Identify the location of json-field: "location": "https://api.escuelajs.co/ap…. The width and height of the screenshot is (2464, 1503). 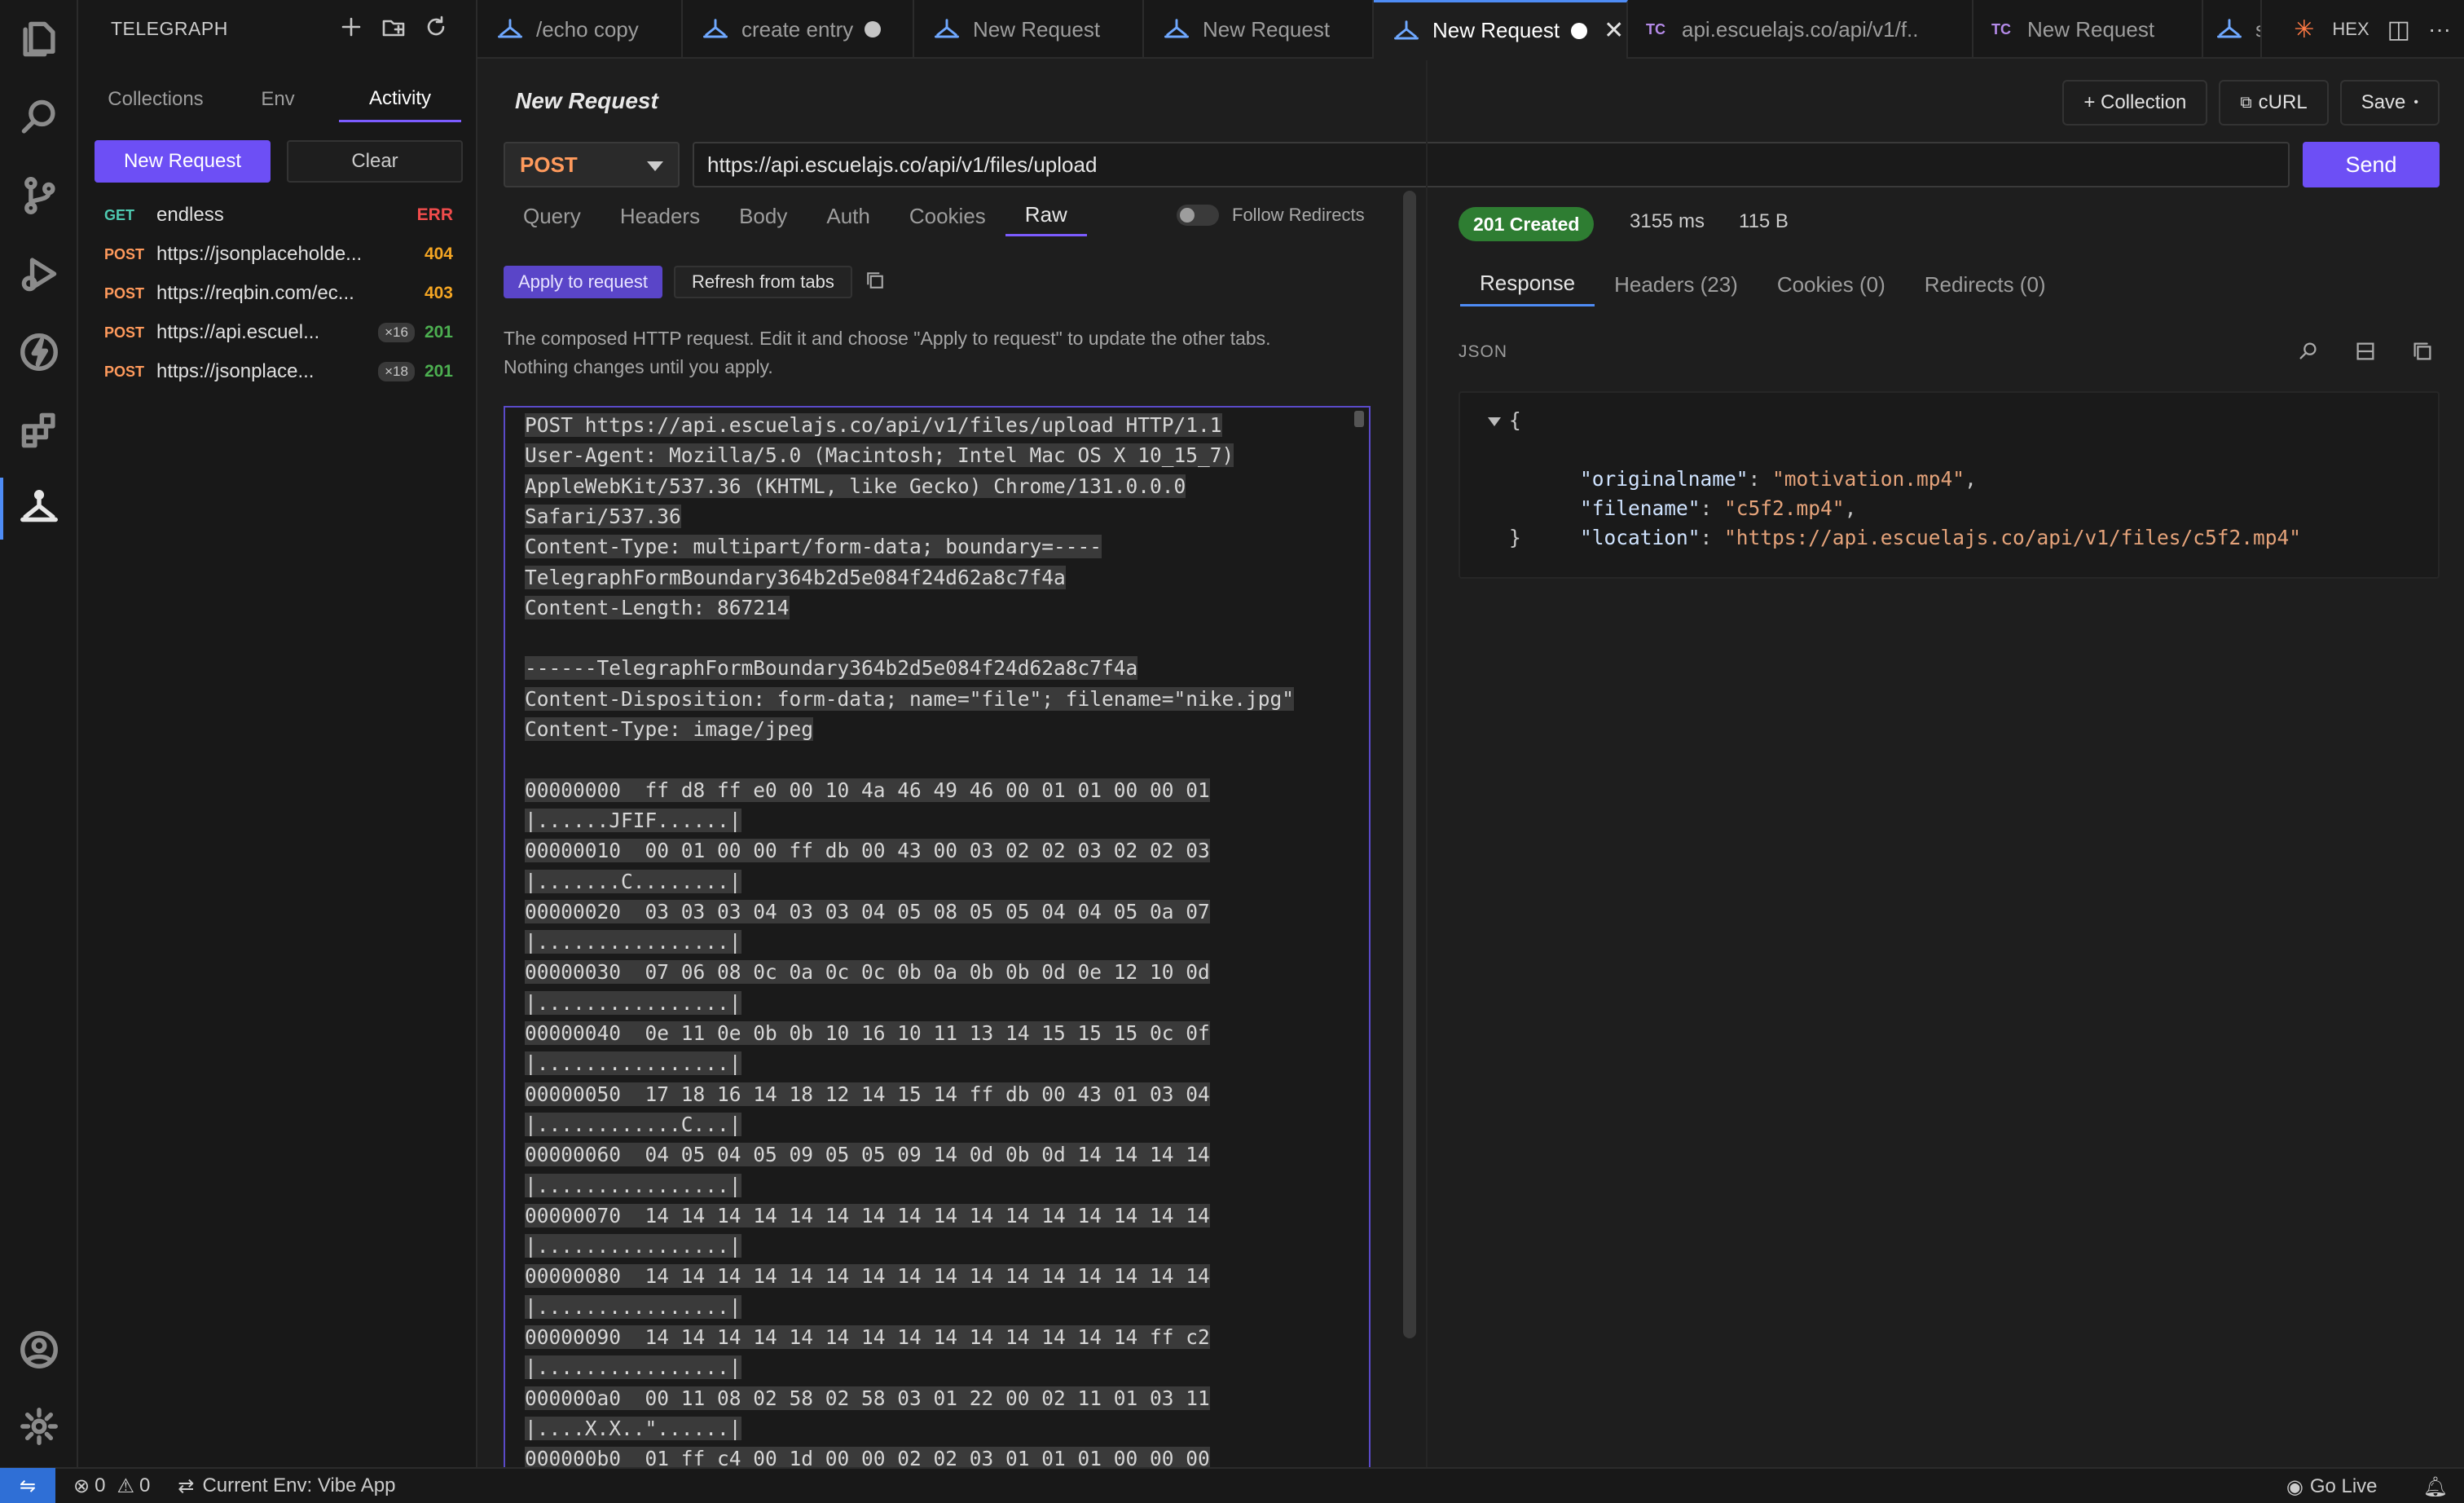
(1941, 537).